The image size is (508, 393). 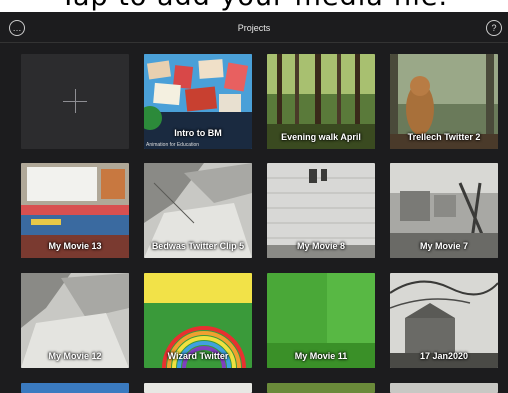 I want to click on project-title: Intro to BM, so click(x=198, y=133).